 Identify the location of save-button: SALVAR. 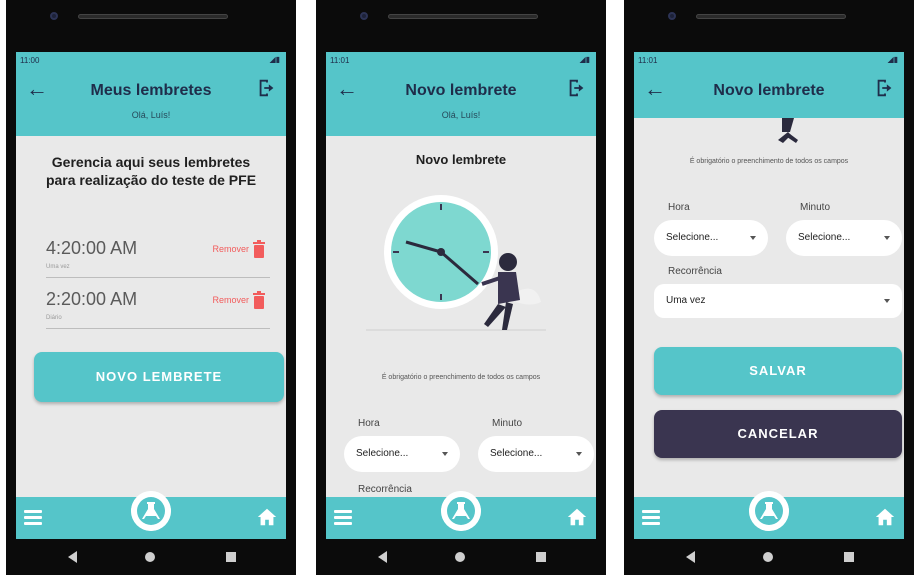
(778, 371).